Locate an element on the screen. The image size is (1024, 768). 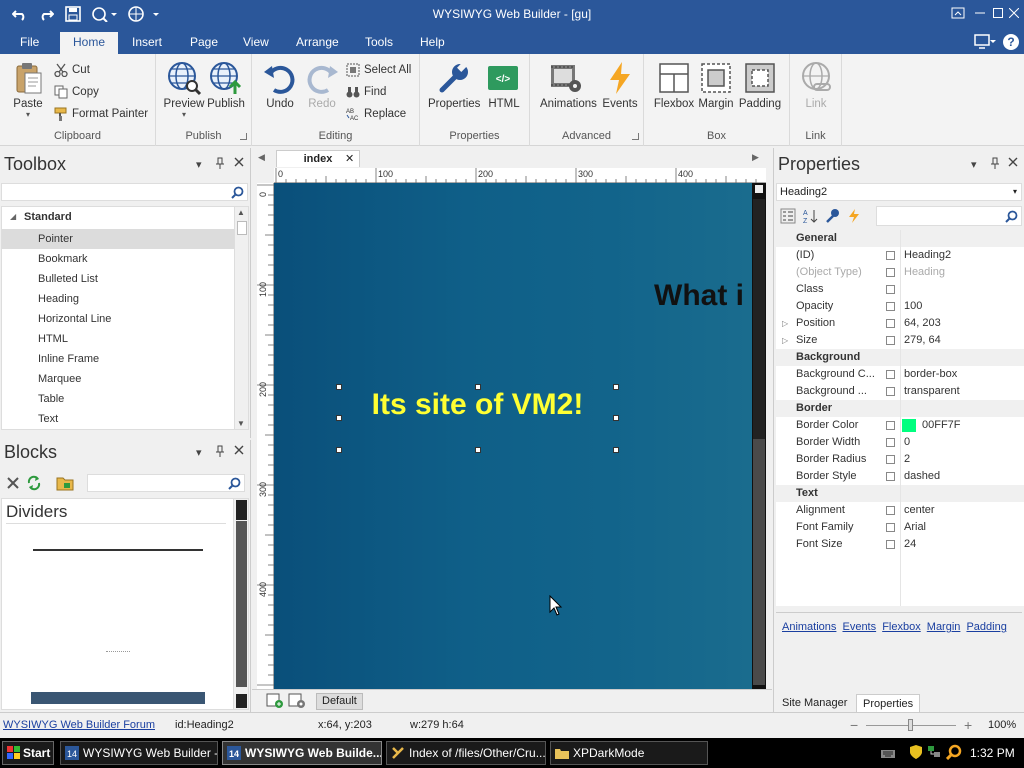
find-button: Find is located at coordinates (366, 92).